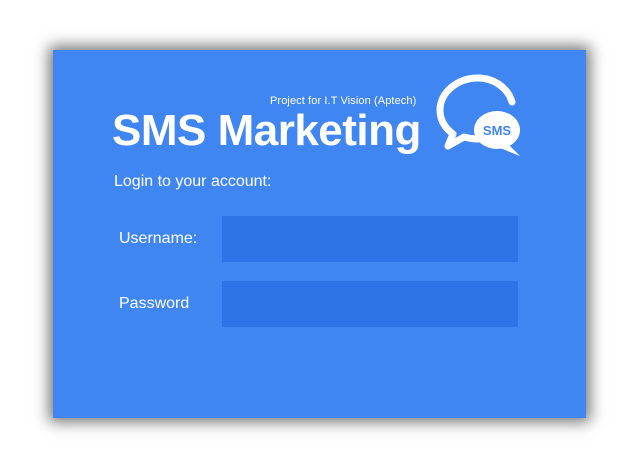  I want to click on username-input, so click(370, 239).